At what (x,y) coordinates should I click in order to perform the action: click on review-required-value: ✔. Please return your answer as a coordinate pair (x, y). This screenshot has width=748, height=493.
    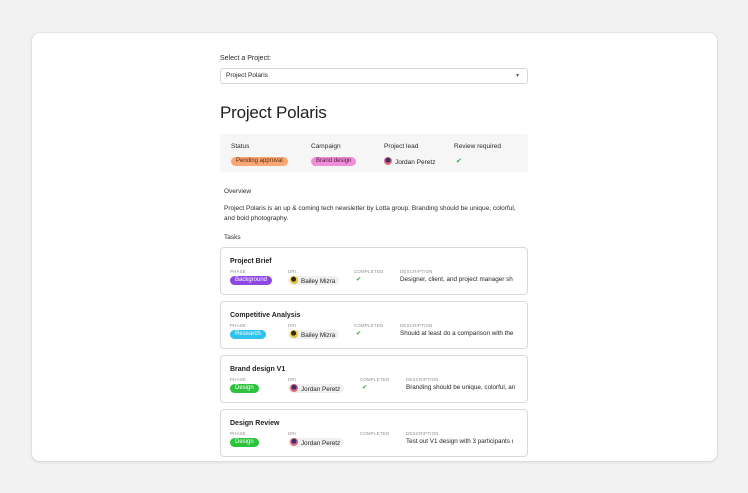
    Looking at the image, I should click on (459, 161).